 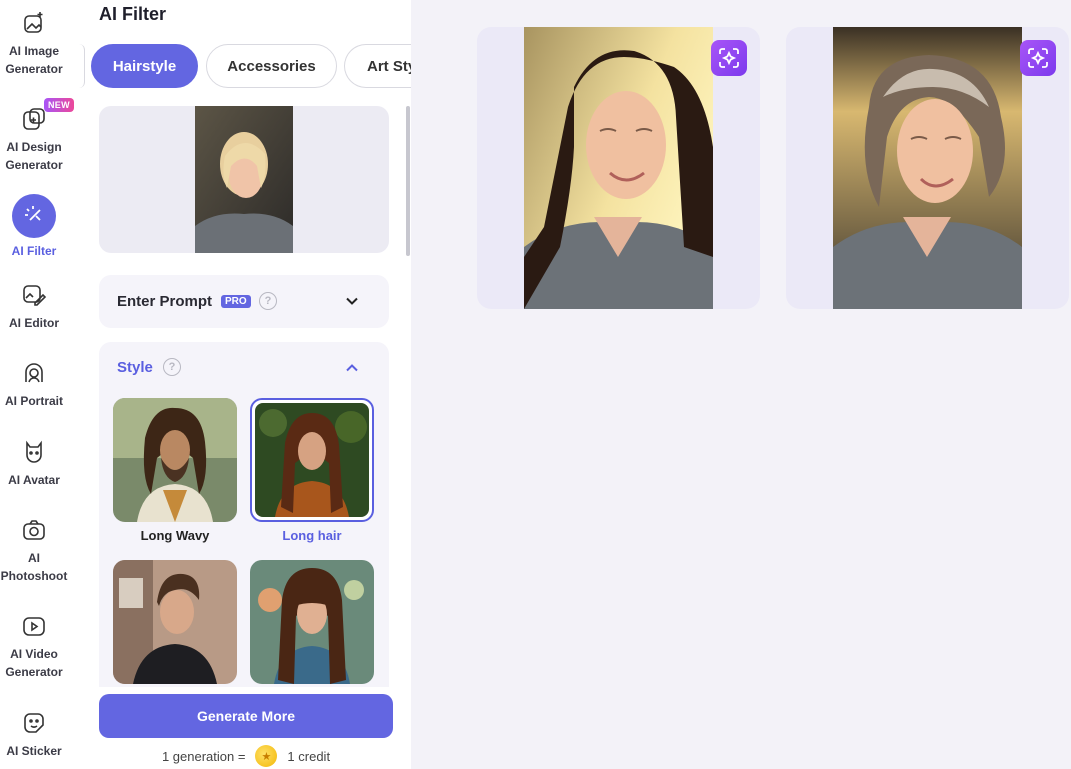 I want to click on generate-more-button: Generate More, so click(x=246, y=716).